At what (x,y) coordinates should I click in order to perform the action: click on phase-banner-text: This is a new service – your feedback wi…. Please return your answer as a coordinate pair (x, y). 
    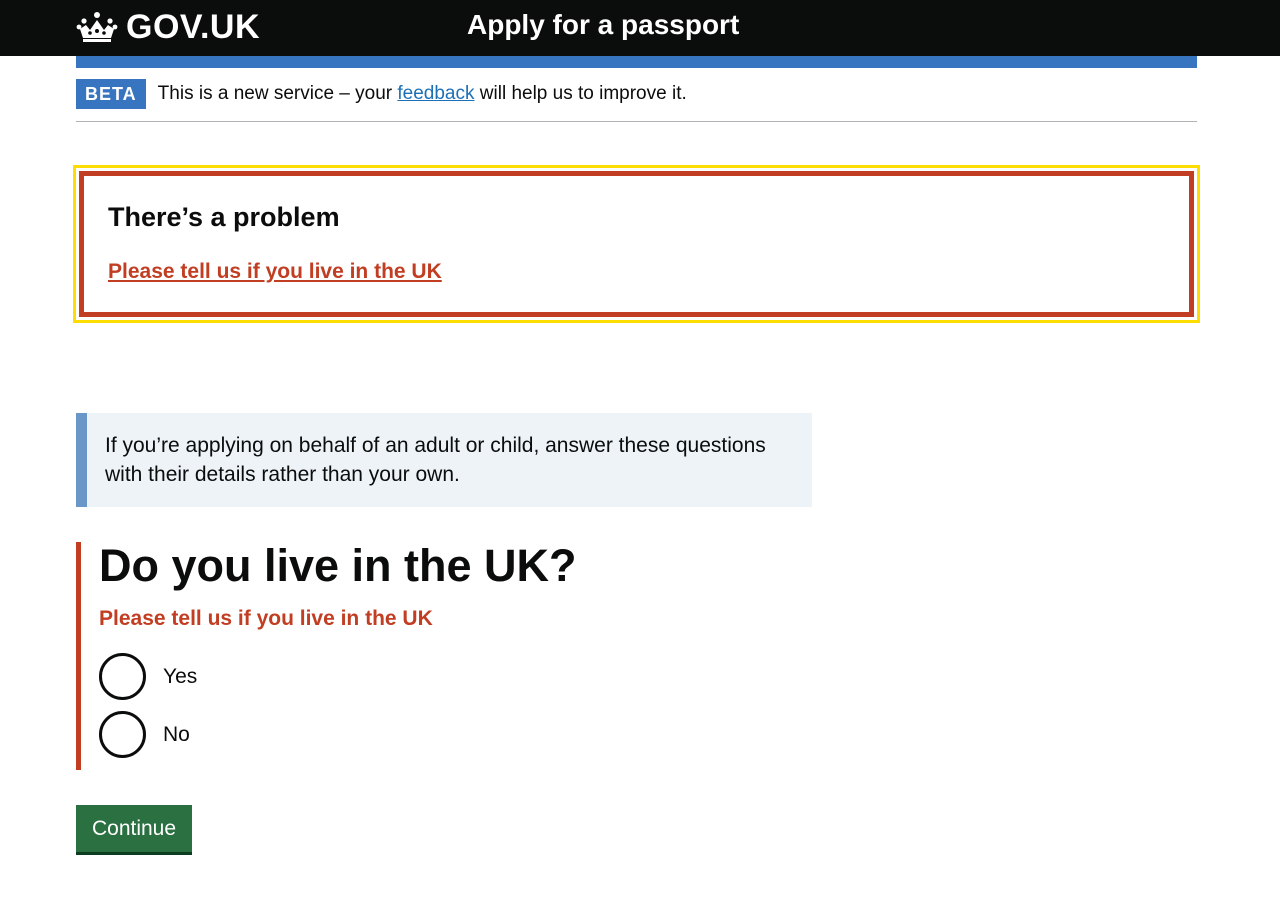
    Looking at the image, I should click on (422, 94).